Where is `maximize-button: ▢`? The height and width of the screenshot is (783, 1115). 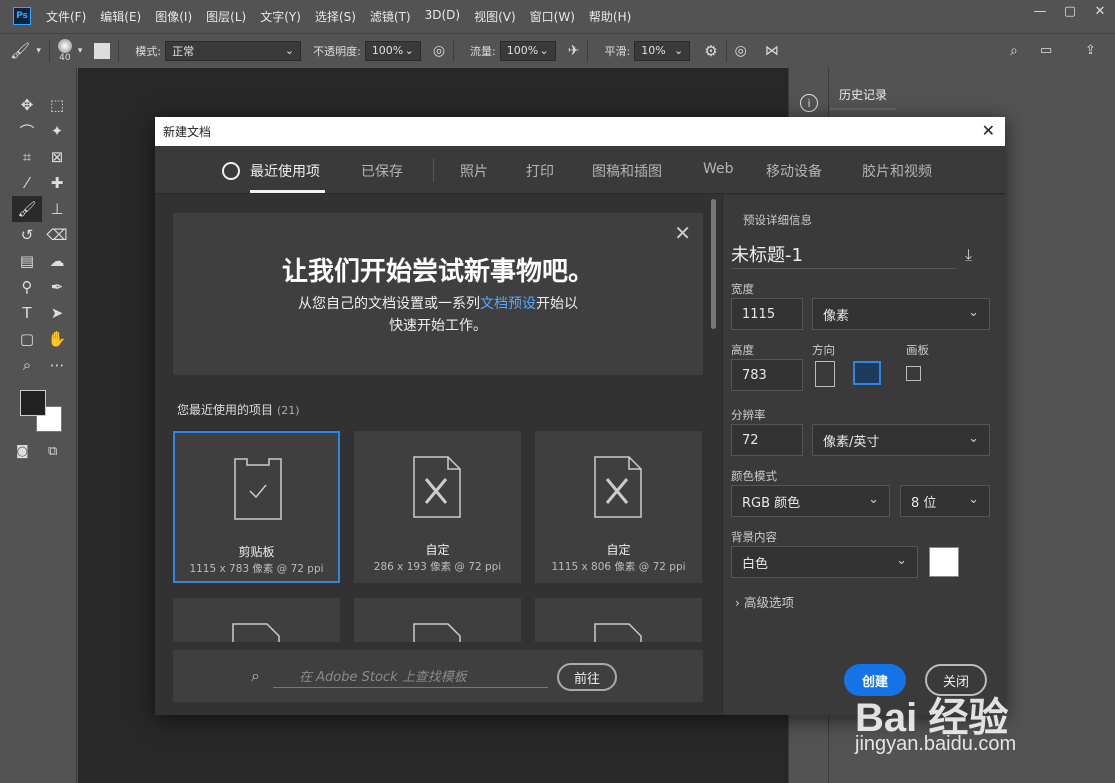 maximize-button: ▢ is located at coordinates (1070, 11).